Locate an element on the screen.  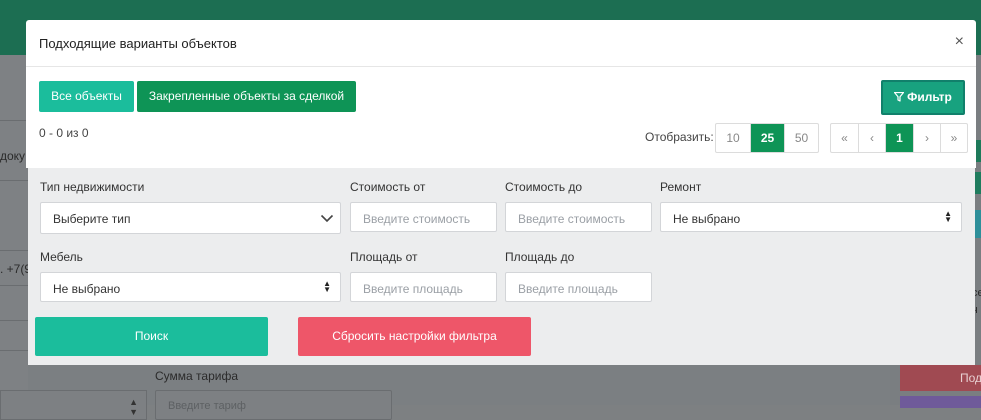
filter-icon is located at coordinates (899, 97).